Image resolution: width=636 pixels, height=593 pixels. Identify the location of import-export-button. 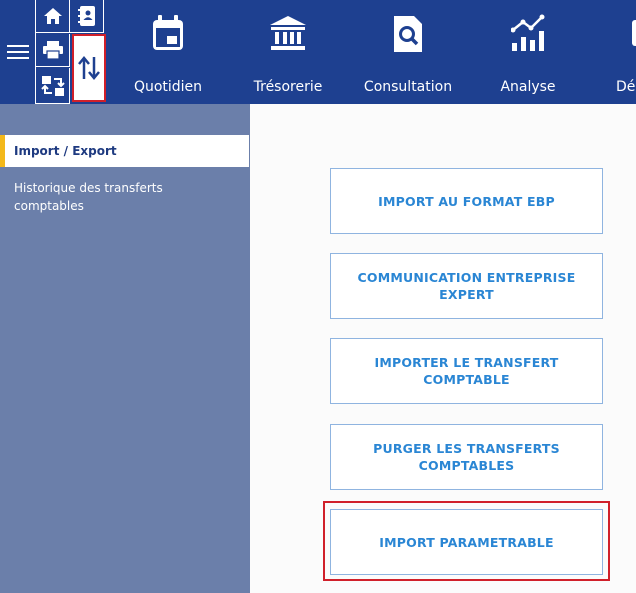
(89, 68).